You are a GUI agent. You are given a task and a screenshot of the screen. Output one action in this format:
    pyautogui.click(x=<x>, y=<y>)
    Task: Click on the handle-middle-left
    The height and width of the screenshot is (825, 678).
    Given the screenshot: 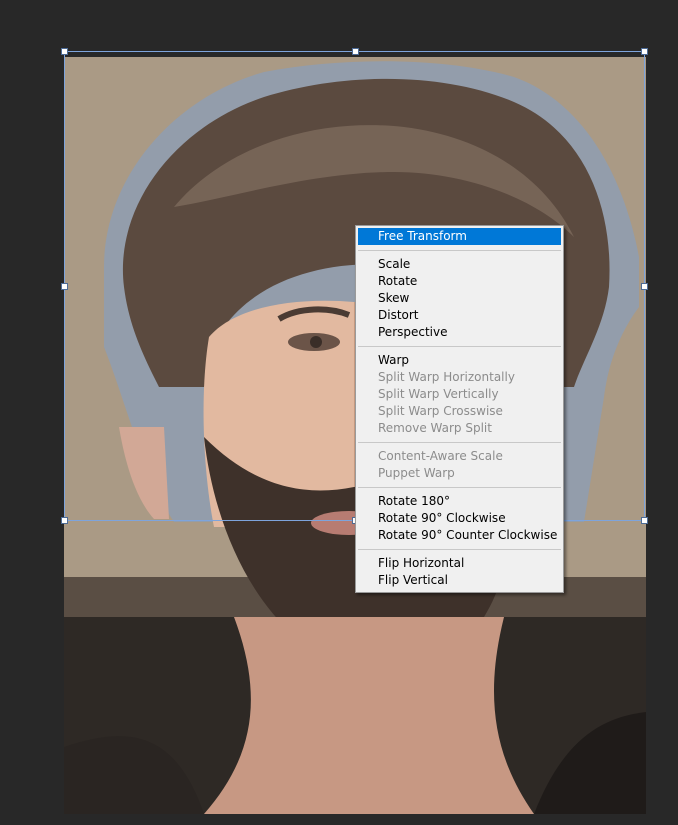 What is the action you would take?
    pyautogui.click(x=64, y=286)
    